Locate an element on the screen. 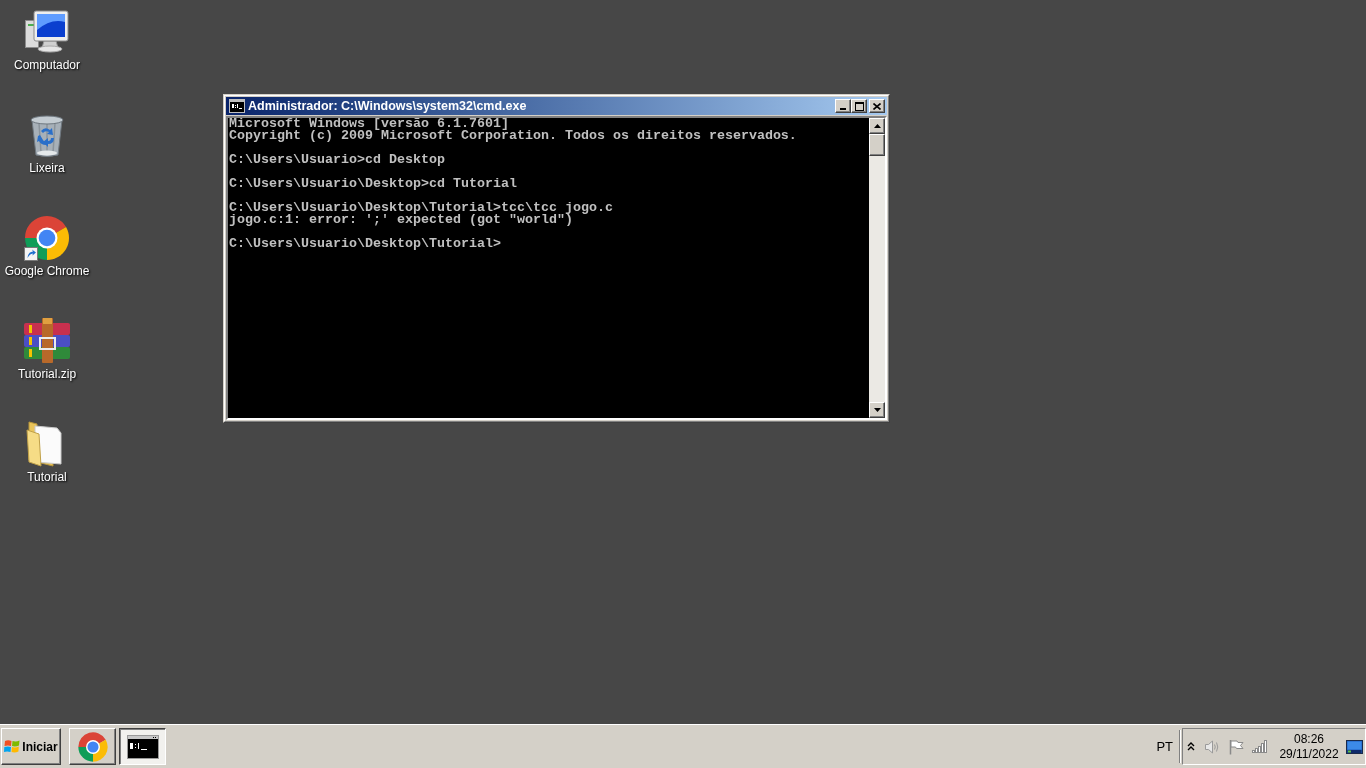 The height and width of the screenshot is (768, 1366). icon-label: Google Chrome is located at coordinates (47, 271).